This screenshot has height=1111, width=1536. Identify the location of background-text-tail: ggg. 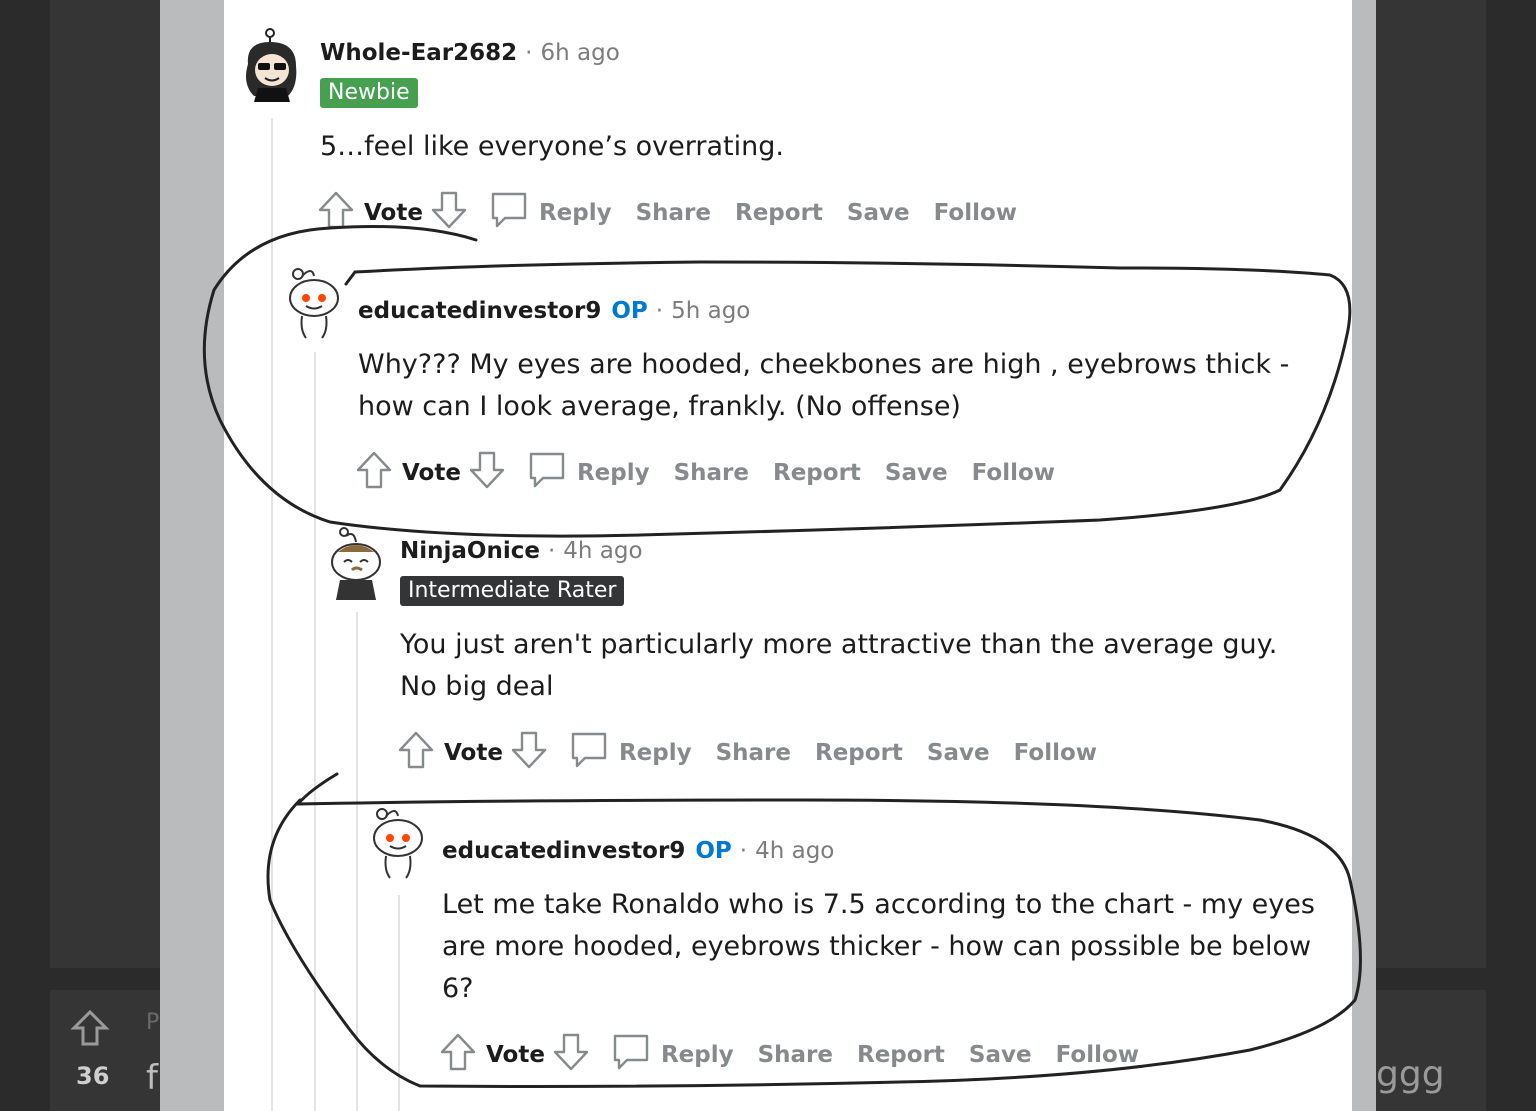
(1410, 1074).